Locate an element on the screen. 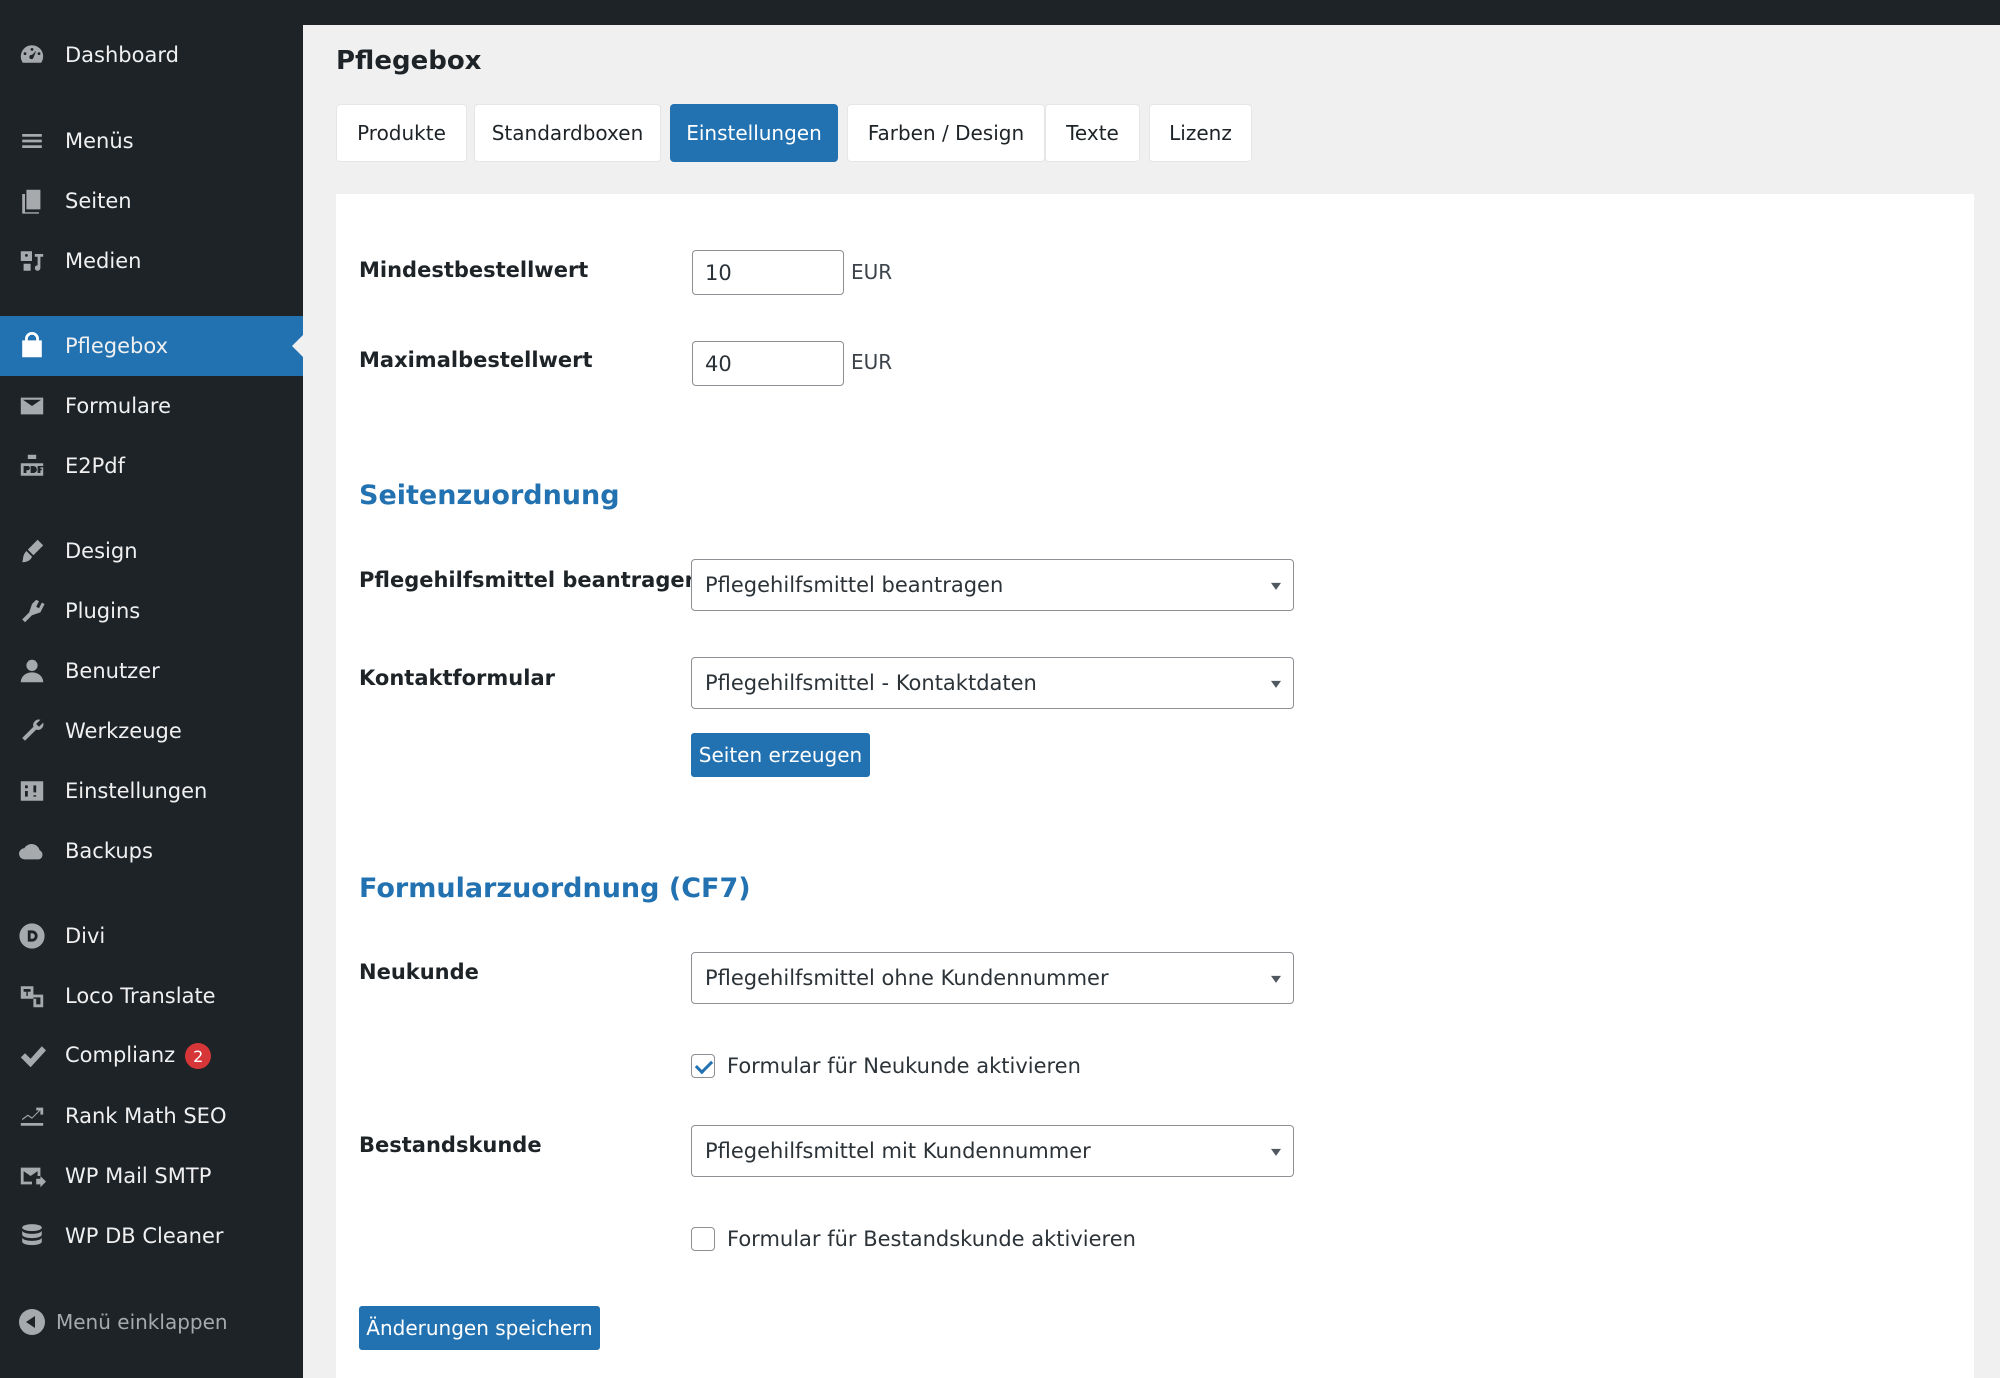 The width and height of the screenshot is (2000, 1378). tab-farben-design: Farben / Design is located at coordinates (946, 133).